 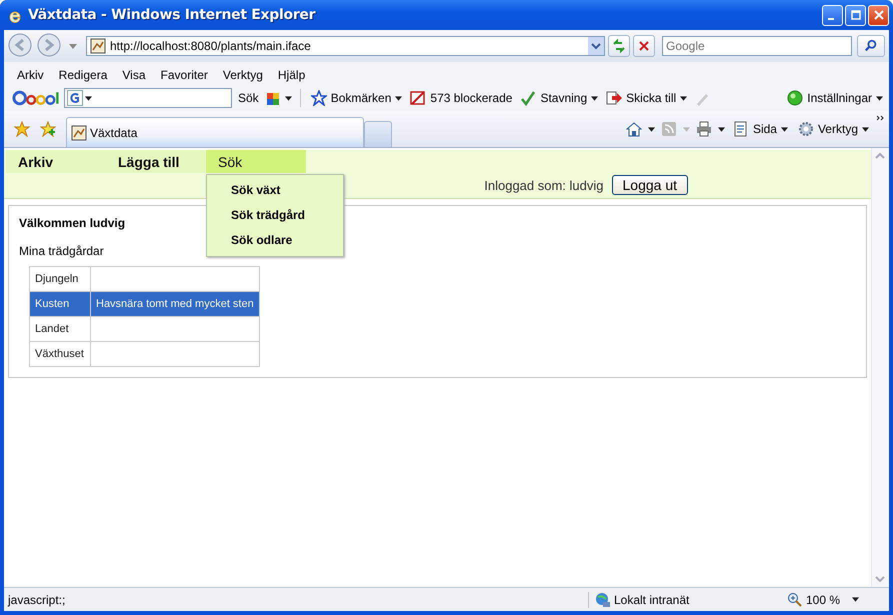 I want to click on toolbar-search-field, so click(x=148, y=98).